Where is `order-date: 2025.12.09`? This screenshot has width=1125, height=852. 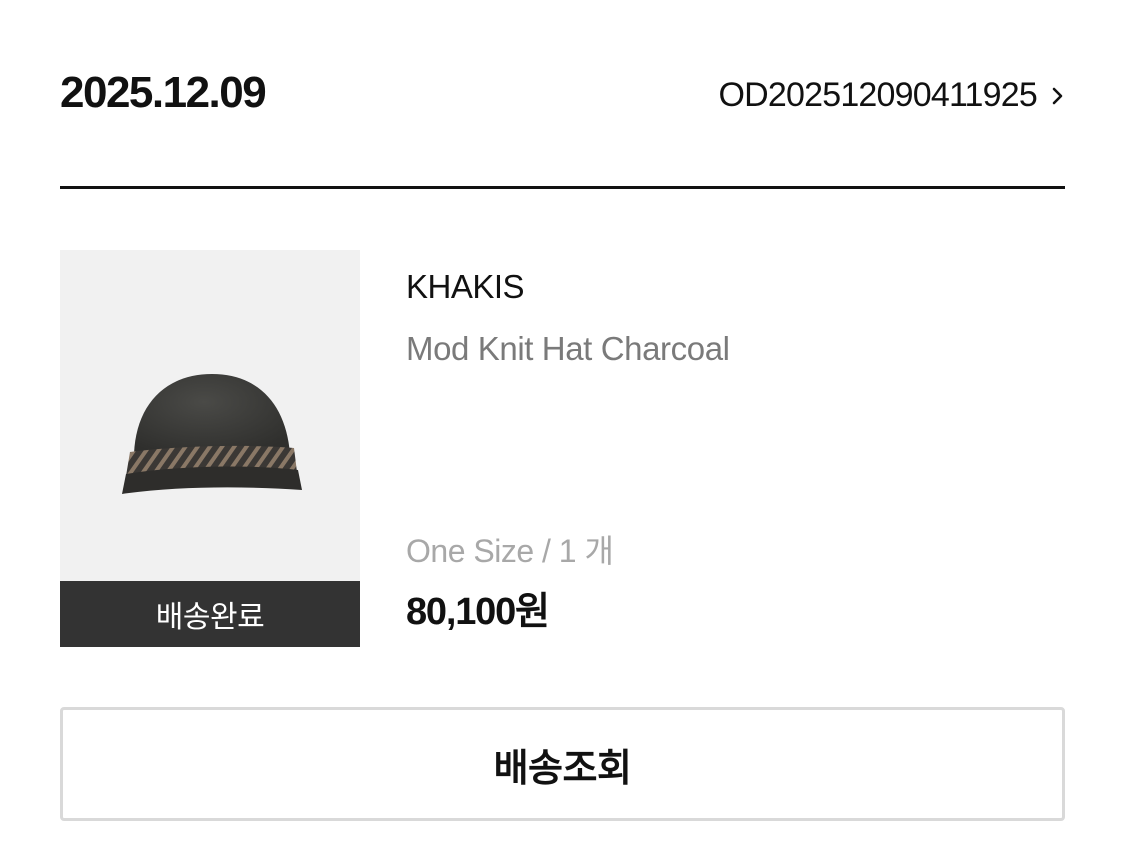 order-date: 2025.12.09 is located at coordinates (163, 92).